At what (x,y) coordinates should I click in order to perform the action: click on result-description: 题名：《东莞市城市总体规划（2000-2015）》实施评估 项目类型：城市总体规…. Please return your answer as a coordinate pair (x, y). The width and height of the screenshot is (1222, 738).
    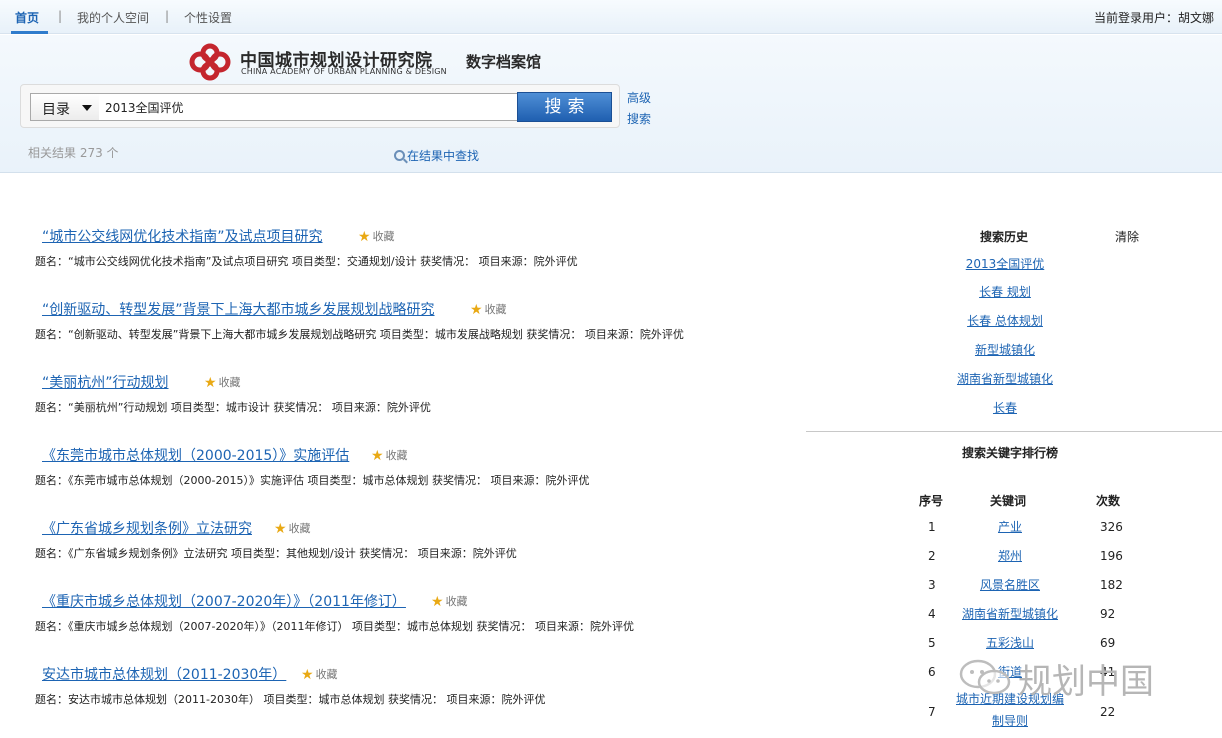
    Looking at the image, I should click on (312, 480).